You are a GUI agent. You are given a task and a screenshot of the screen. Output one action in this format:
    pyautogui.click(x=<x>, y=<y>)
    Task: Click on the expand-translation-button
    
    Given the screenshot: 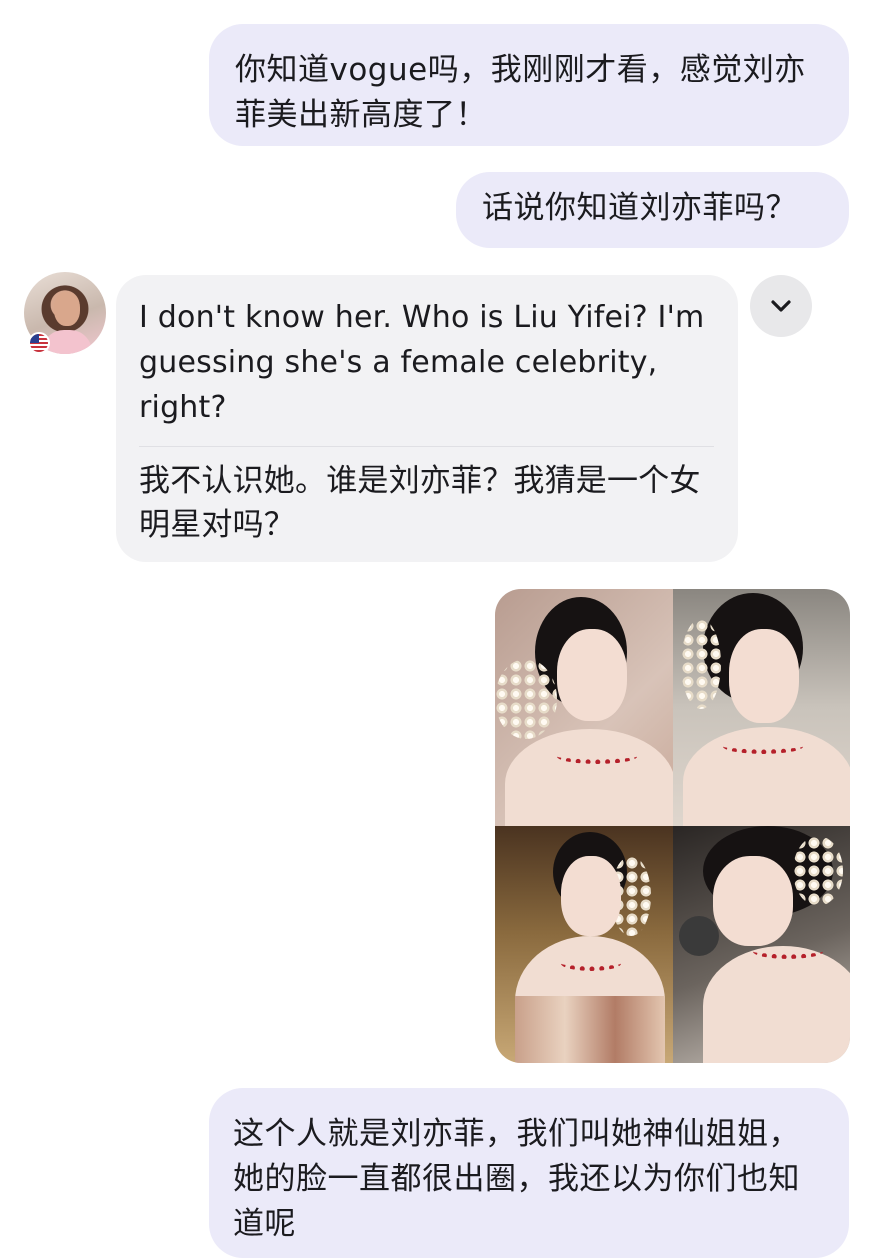 What is the action you would take?
    pyautogui.click(x=781, y=306)
    